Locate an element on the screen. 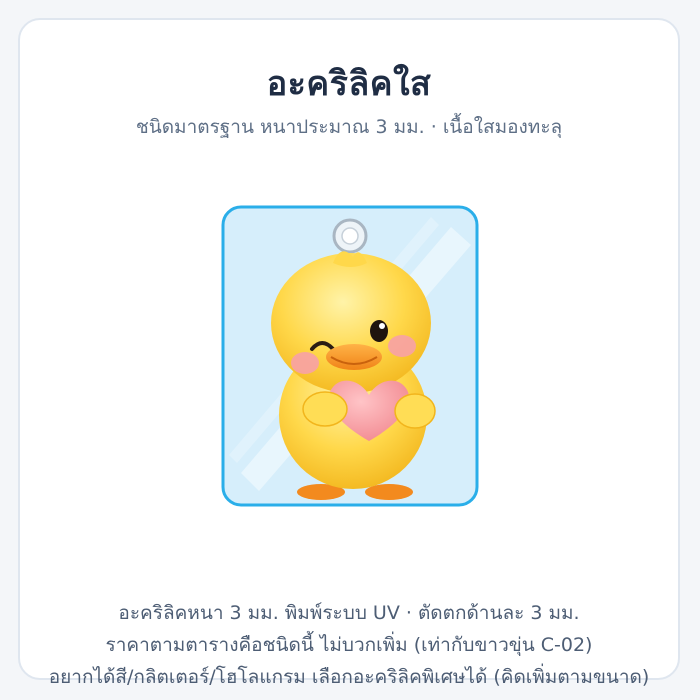 The height and width of the screenshot is (700, 700). duck-open-eye is located at coordinates (379, 331).